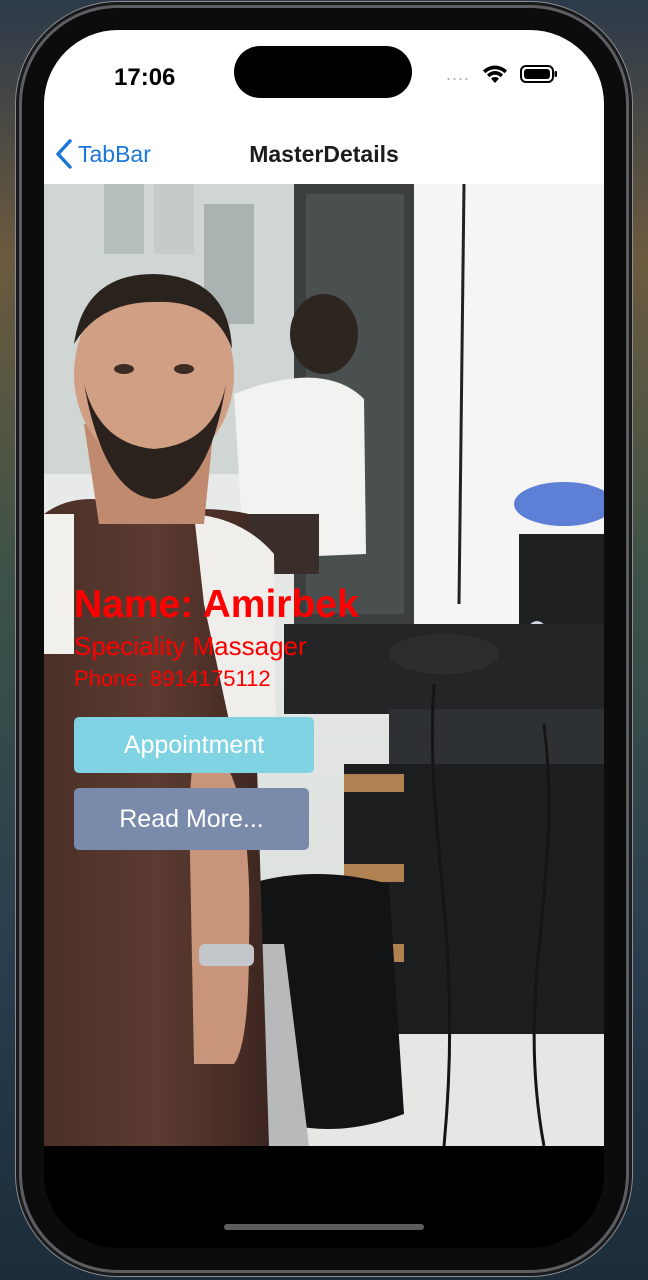  Describe the element at coordinates (323, 72) in the screenshot. I see `dynamic-island` at that location.